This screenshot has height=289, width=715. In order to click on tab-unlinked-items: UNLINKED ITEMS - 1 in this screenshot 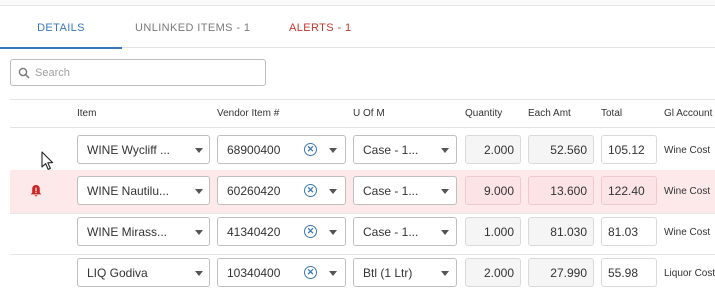, I will do `click(192, 28)`.